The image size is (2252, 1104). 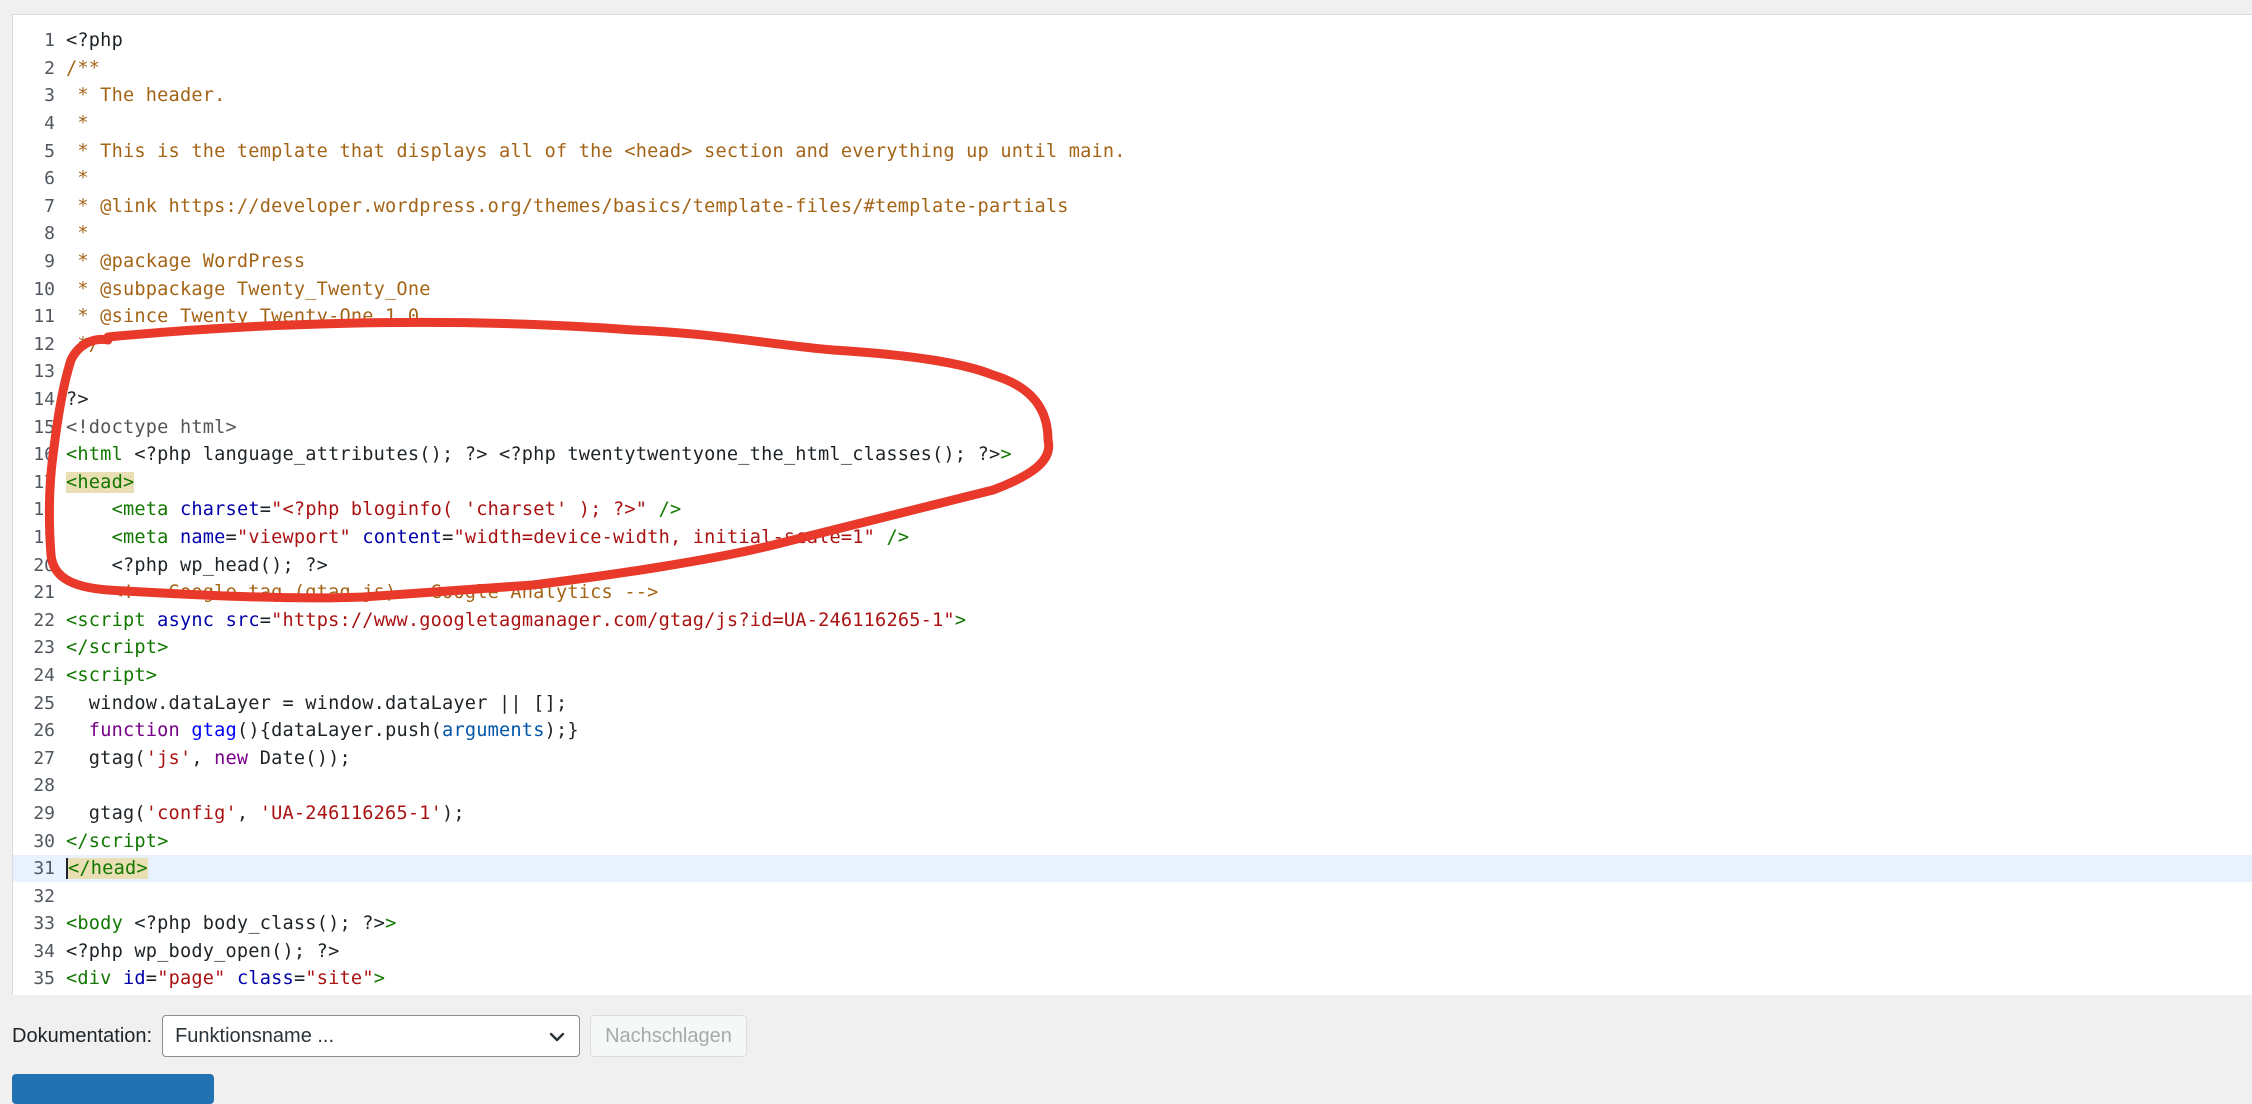 What do you see at coordinates (44, 482) in the screenshot?
I see `line-number: 17` at bounding box center [44, 482].